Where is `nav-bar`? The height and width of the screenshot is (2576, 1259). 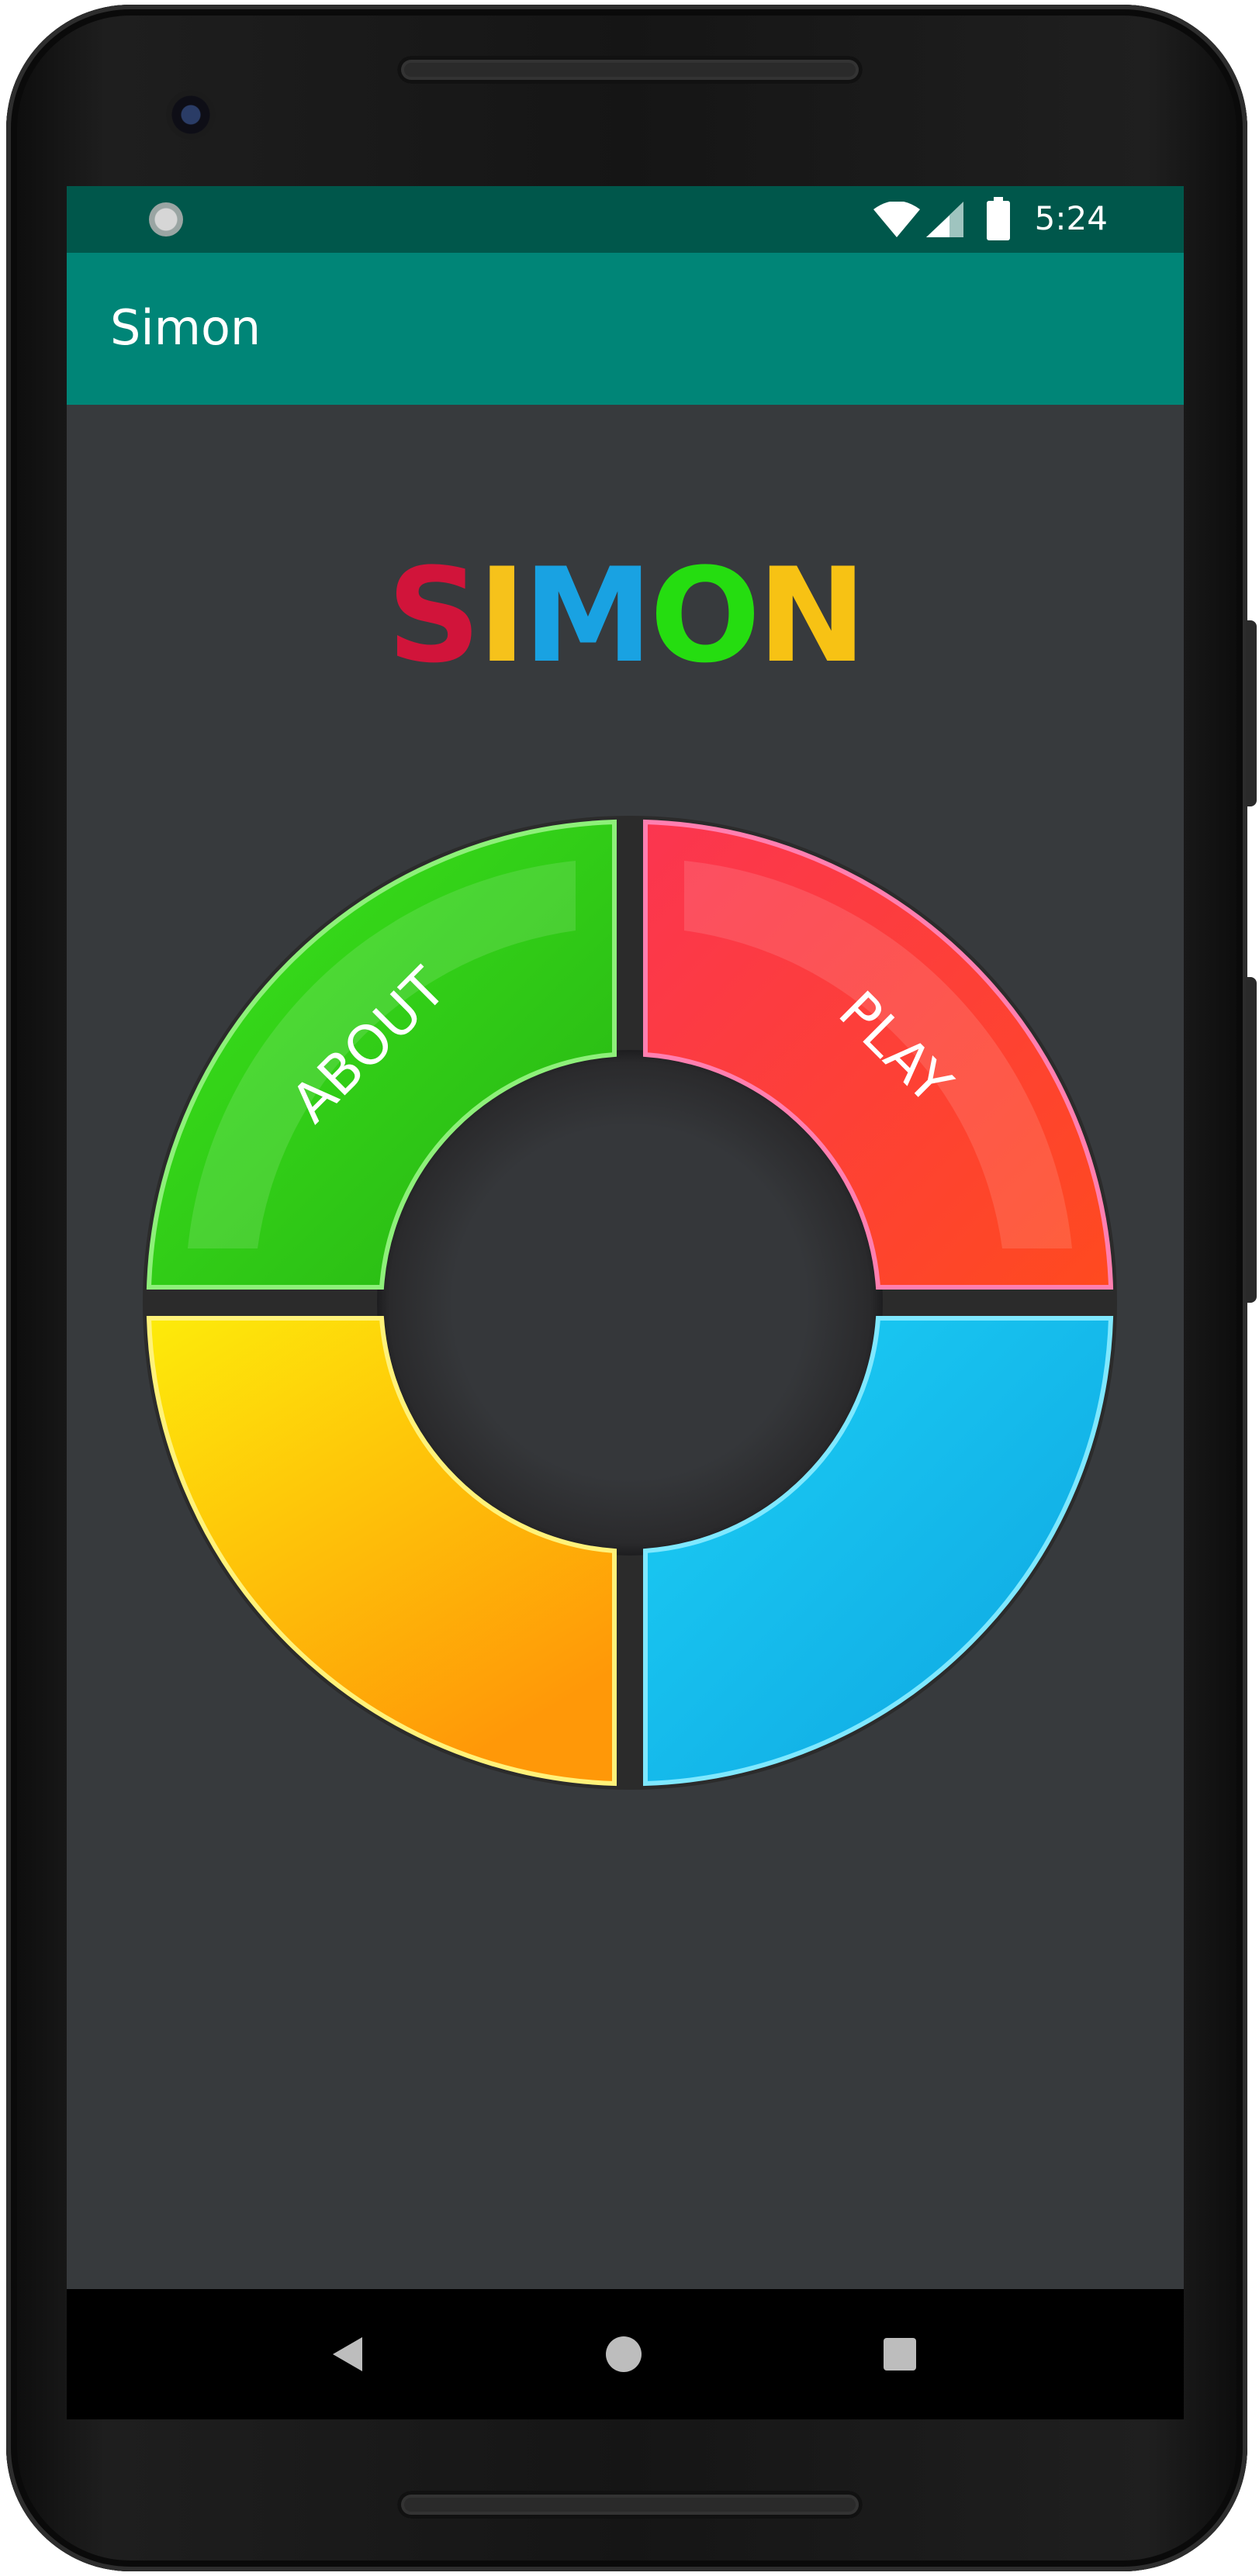
nav-bar is located at coordinates (625, 2354).